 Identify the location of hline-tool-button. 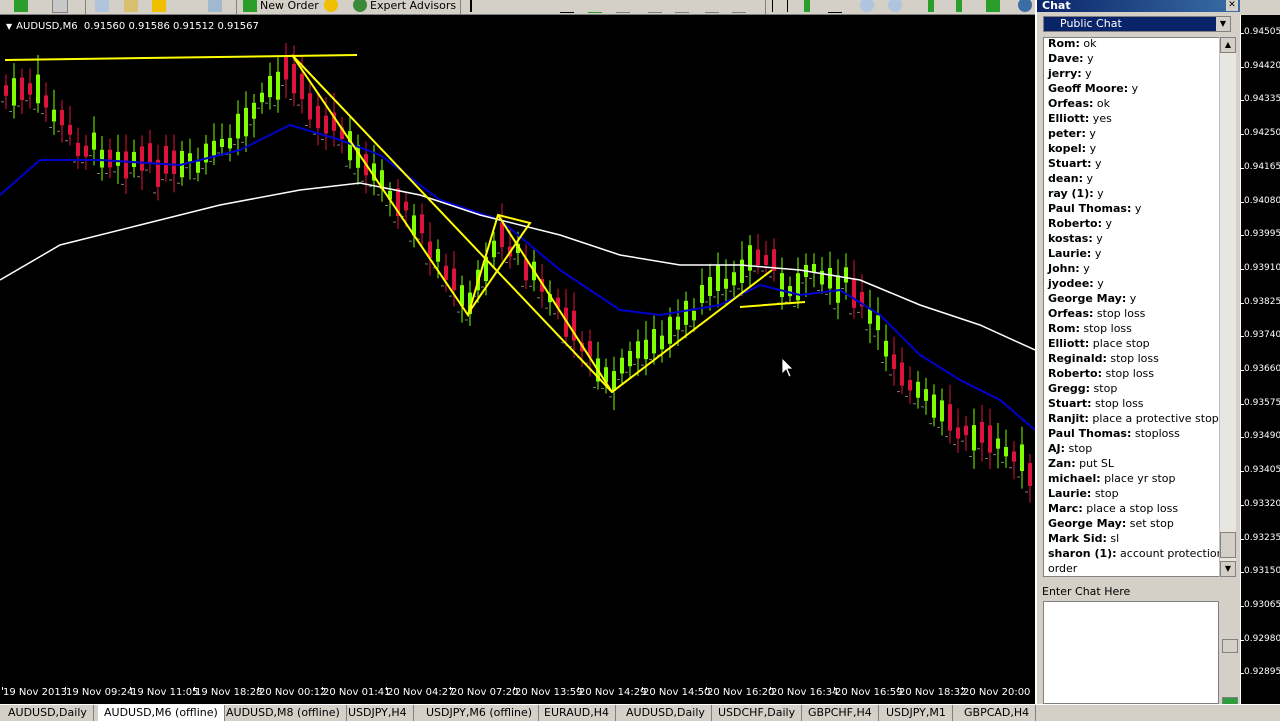
(568, 6).